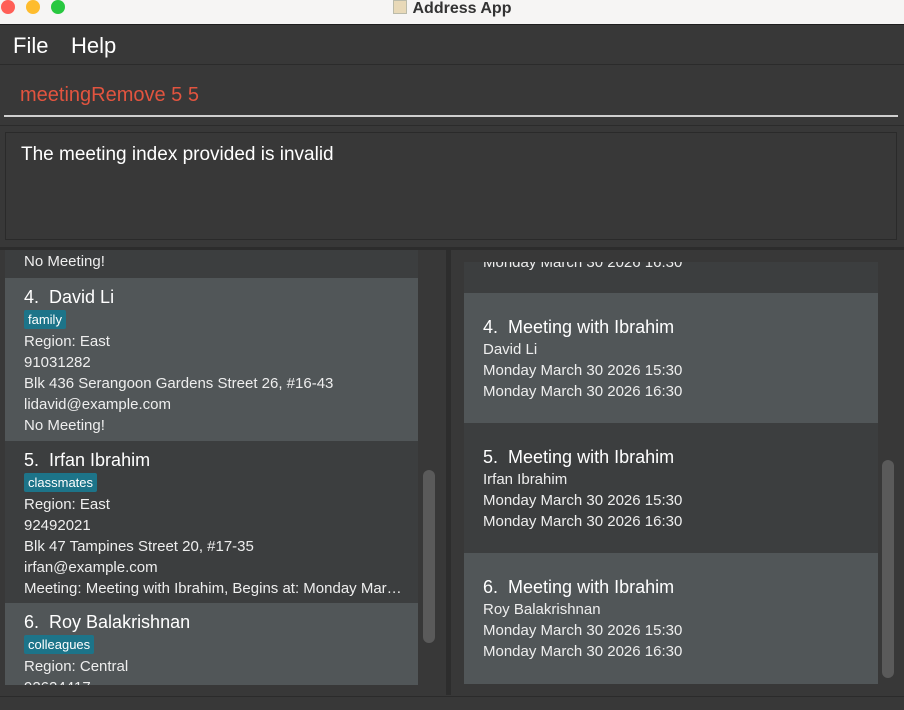 The height and width of the screenshot is (710, 904). What do you see at coordinates (76, 666) in the screenshot?
I see `person-region: Region: Central` at bounding box center [76, 666].